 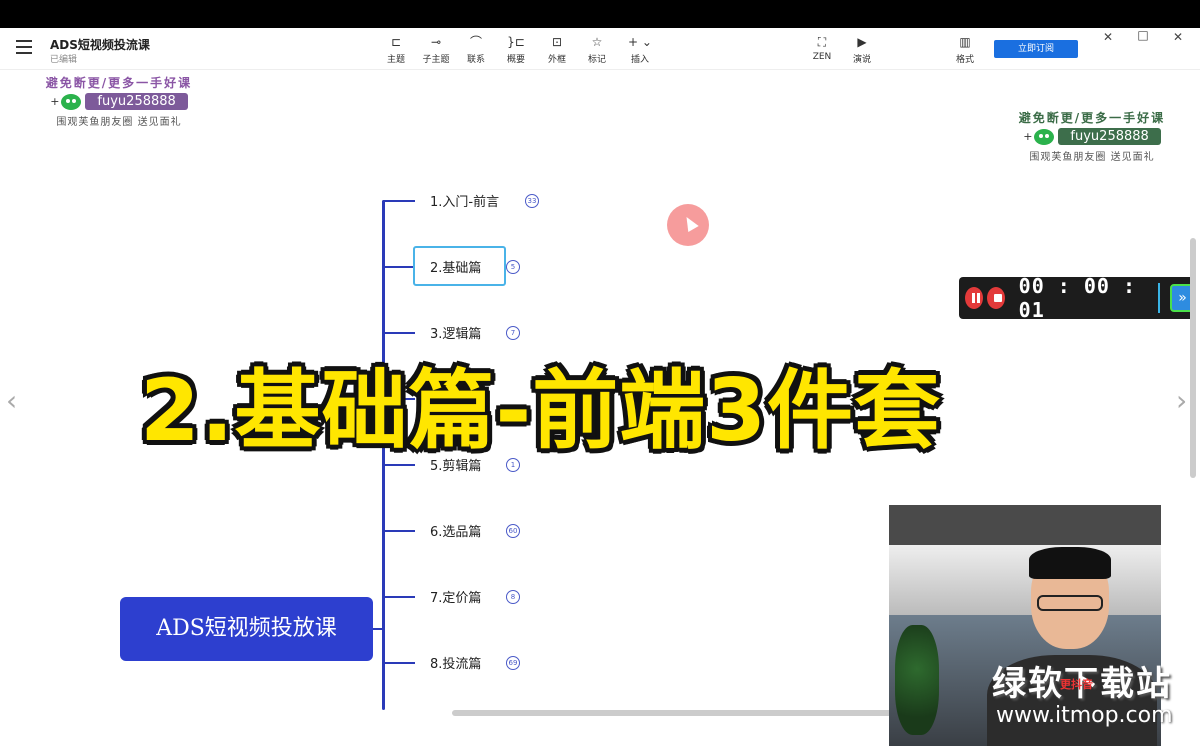 I want to click on node-count-badge: 8, so click(x=513, y=597).